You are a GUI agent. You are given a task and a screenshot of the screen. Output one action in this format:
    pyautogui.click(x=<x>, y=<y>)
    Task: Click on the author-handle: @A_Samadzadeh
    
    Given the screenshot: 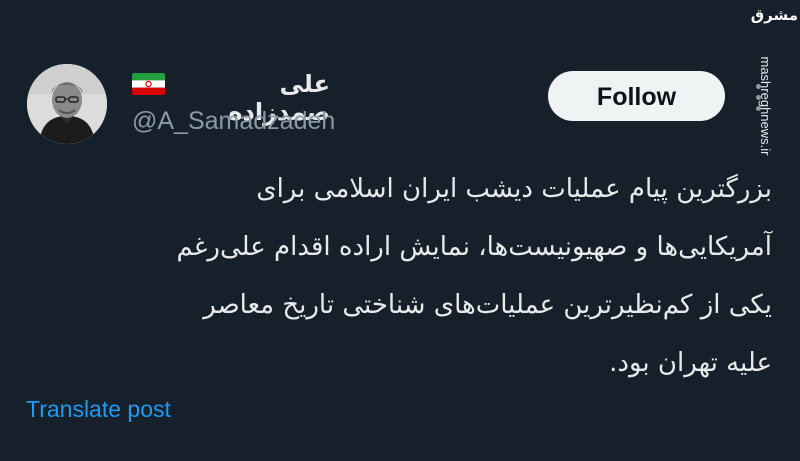 What is the action you would take?
    pyautogui.click(x=233, y=121)
    